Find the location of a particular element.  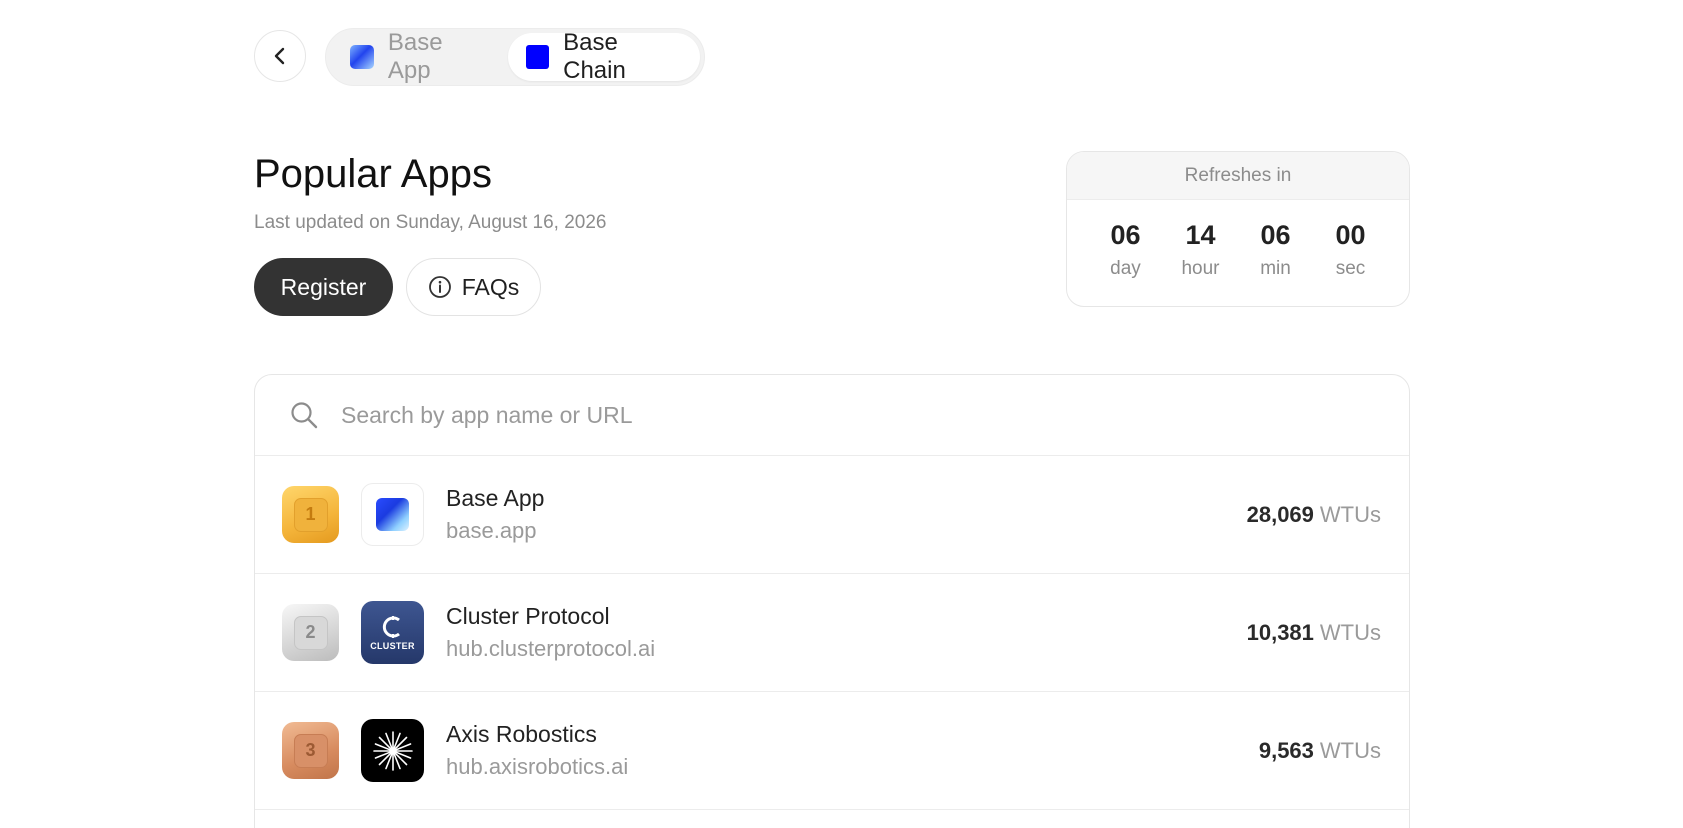

rank-badge-bronze: 3 is located at coordinates (310, 750).